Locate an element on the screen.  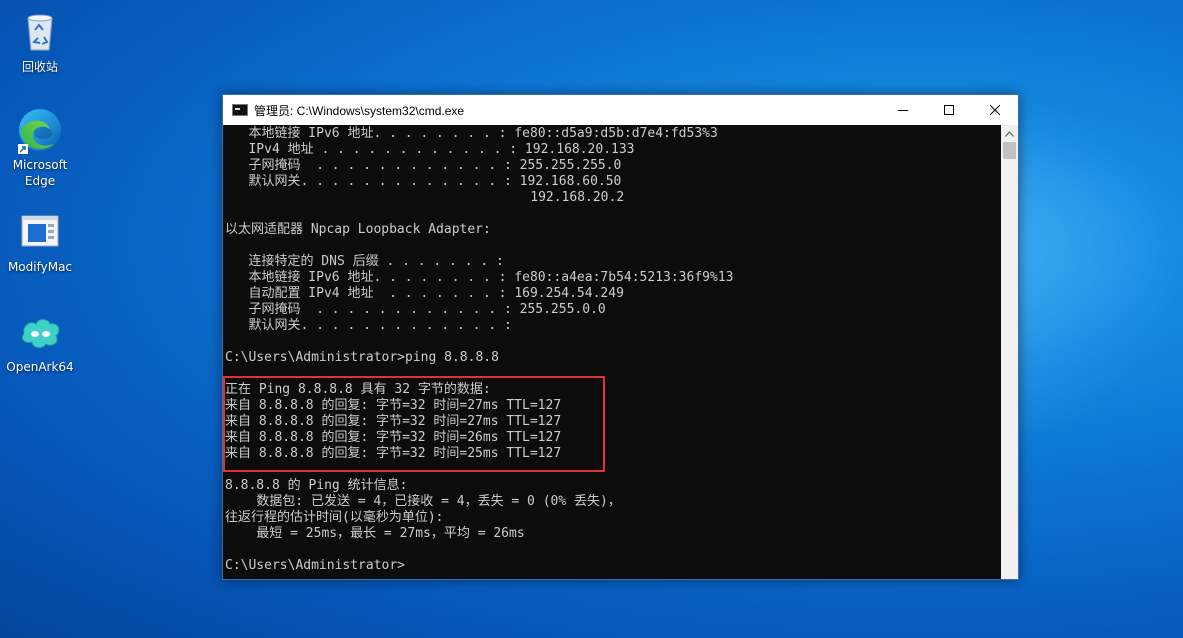
ping-reply-highlight is located at coordinates (414, 424).